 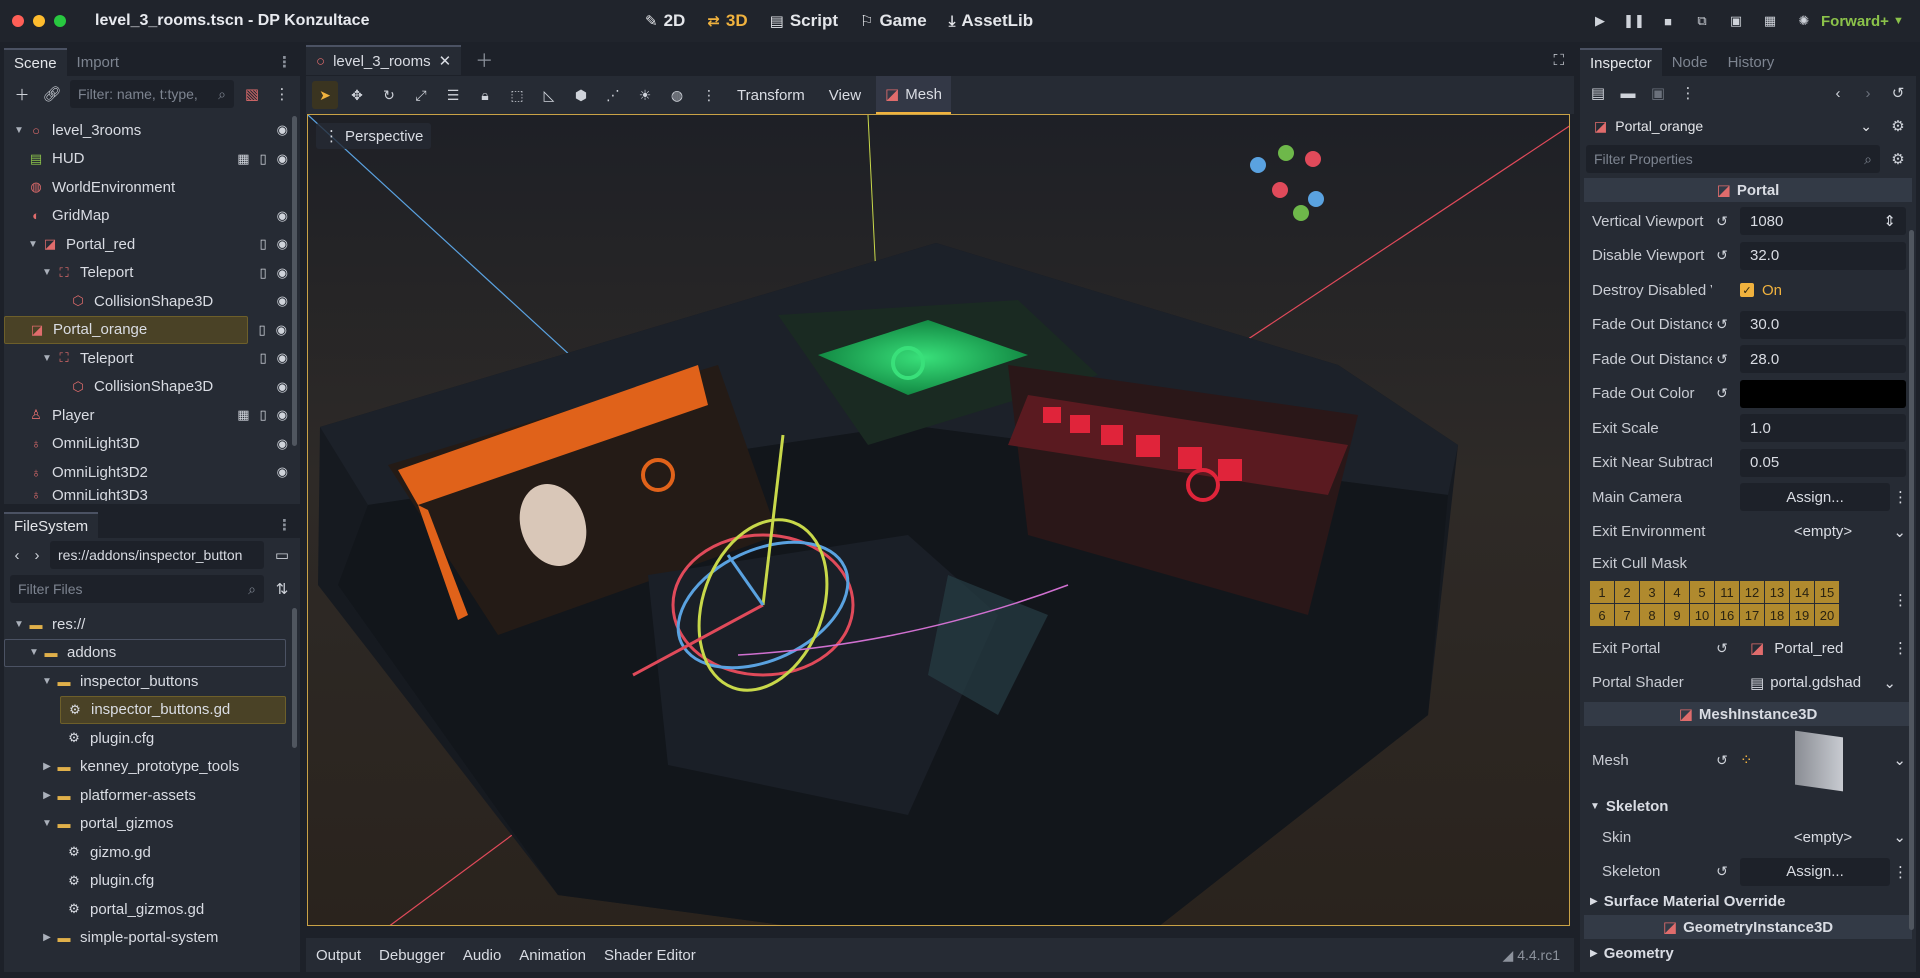 What do you see at coordinates (294, 678) in the screenshot?
I see `file-tree-scrollbar` at bounding box center [294, 678].